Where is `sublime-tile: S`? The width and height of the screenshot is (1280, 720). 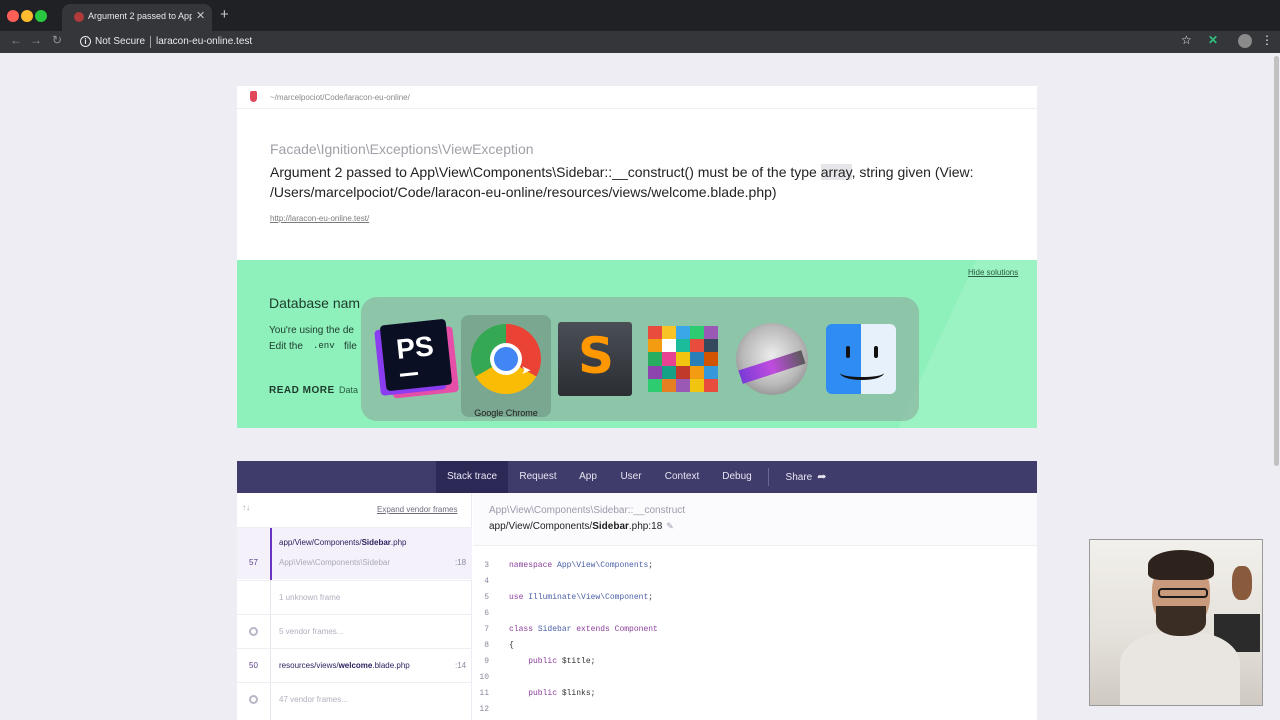 sublime-tile: S is located at coordinates (595, 359).